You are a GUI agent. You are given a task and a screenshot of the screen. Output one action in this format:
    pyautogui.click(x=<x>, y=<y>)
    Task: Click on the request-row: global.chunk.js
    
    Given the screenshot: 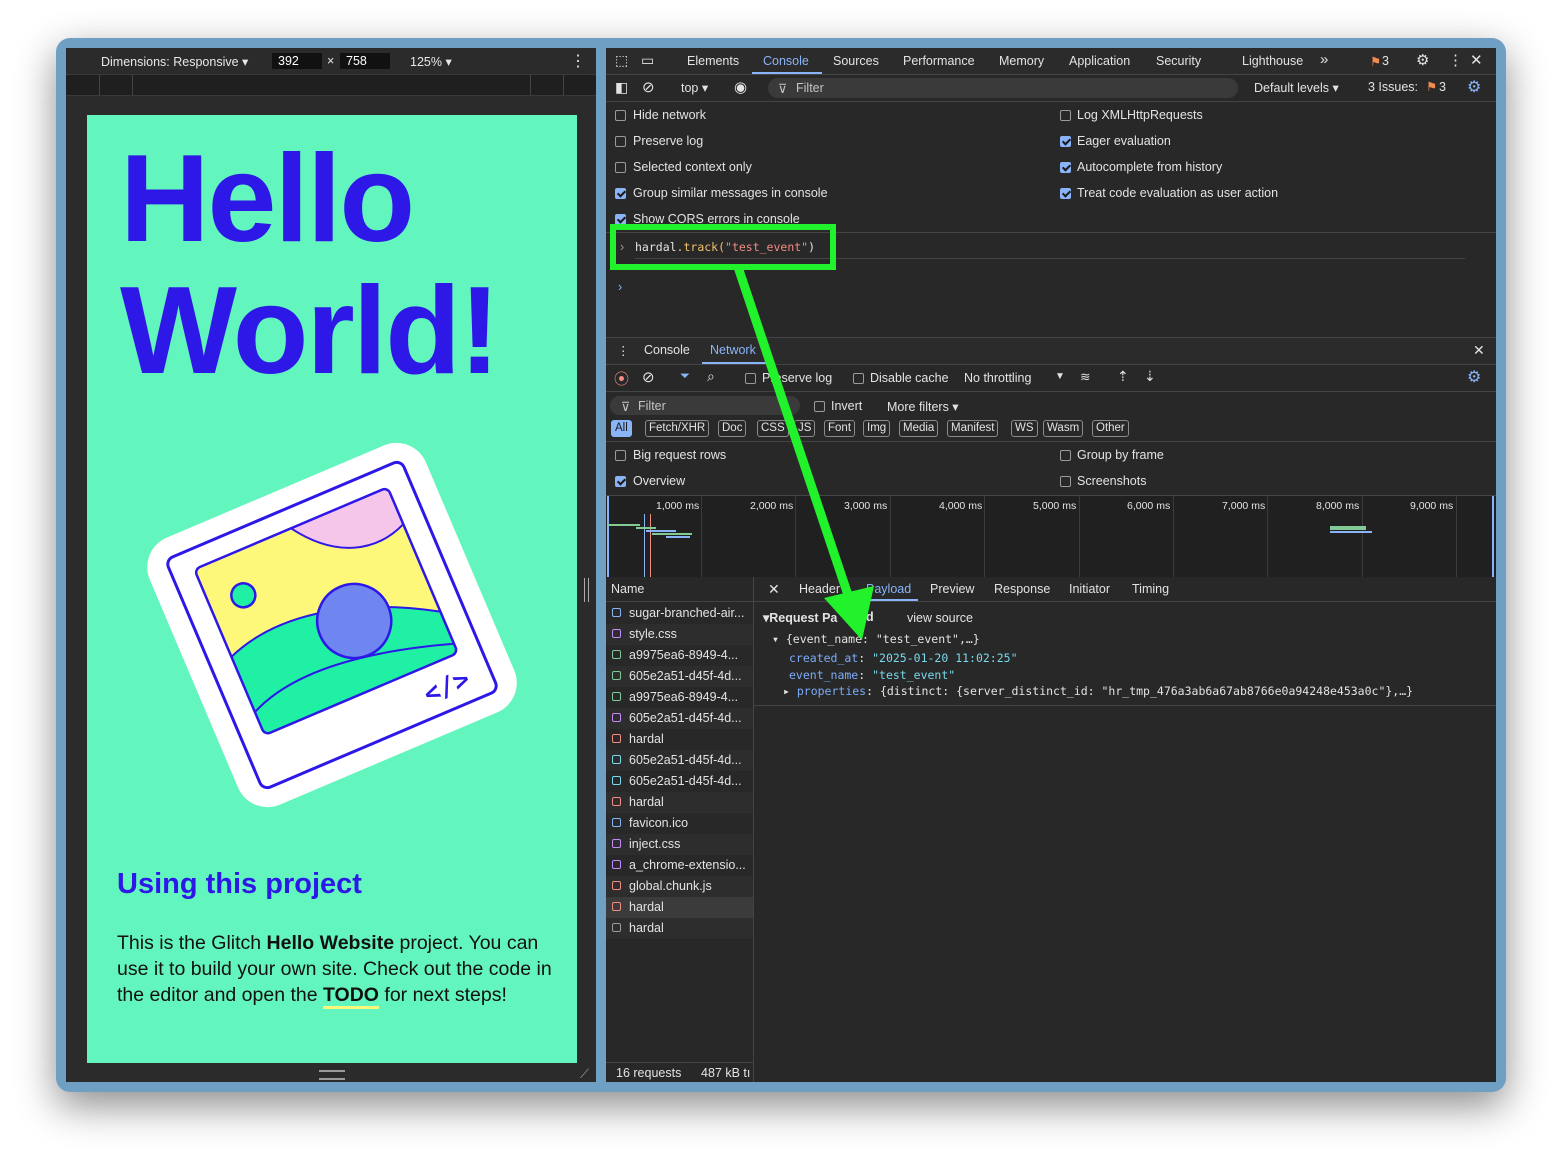 What is the action you would take?
    pyautogui.click(x=679, y=886)
    